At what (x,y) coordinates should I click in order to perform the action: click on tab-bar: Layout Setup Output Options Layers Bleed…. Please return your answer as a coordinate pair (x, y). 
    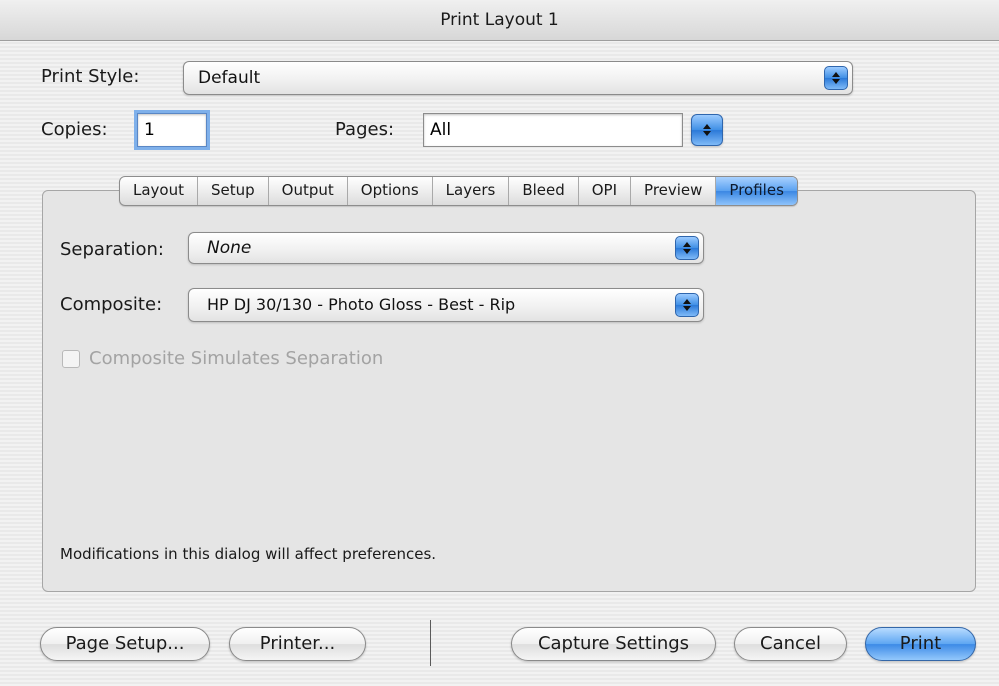
    Looking at the image, I should click on (458, 191).